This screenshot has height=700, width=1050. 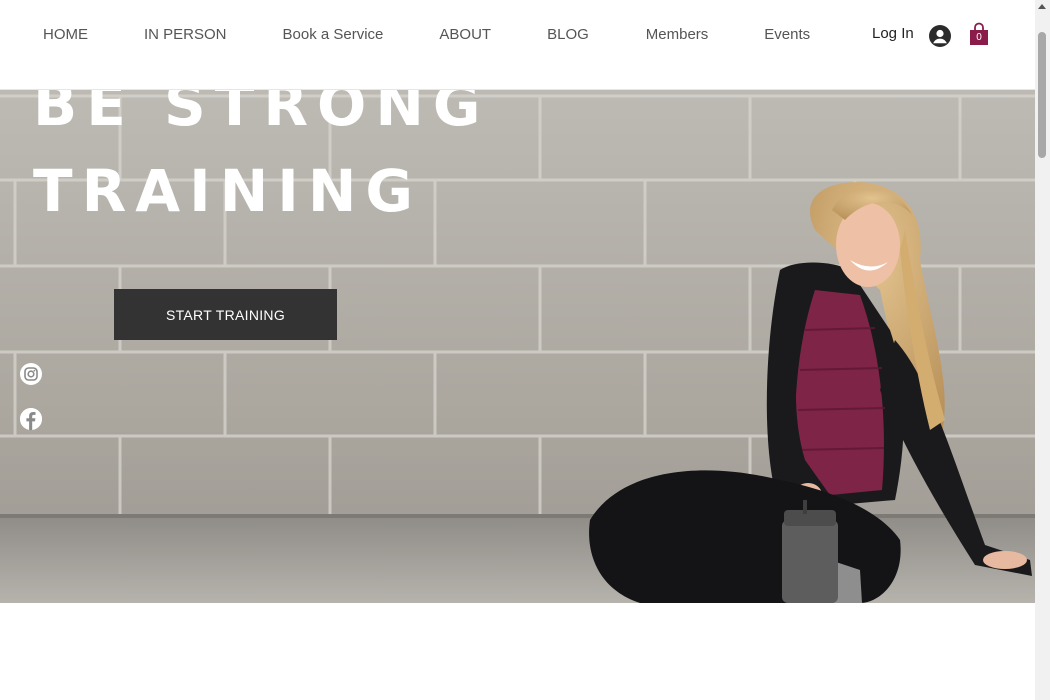 What do you see at coordinates (1042, 350) in the screenshot?
I see `page-scrollbar` at bounding box center [1042, 350].